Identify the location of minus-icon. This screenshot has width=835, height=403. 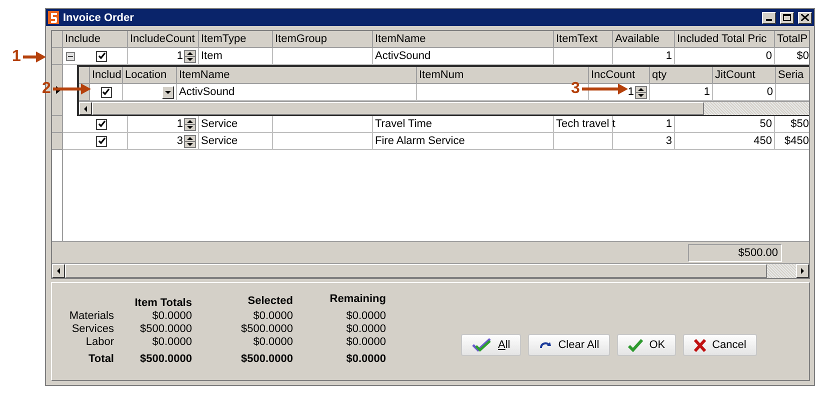
(70, 56).